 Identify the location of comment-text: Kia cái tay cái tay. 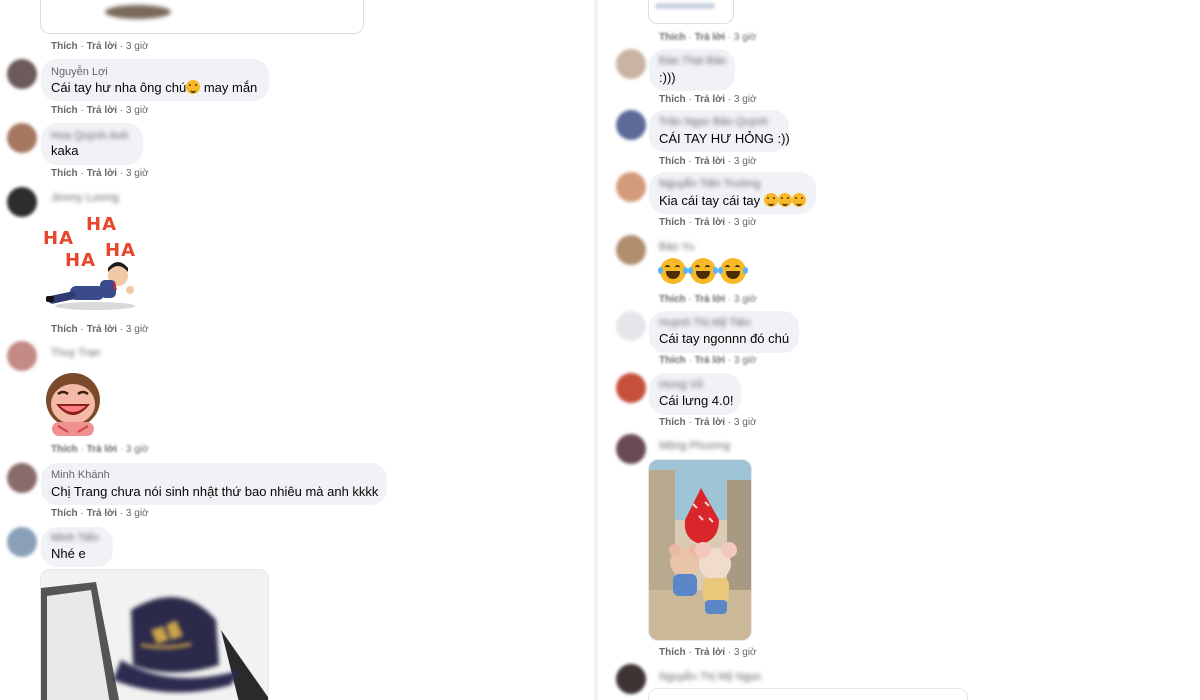
(732, 200).